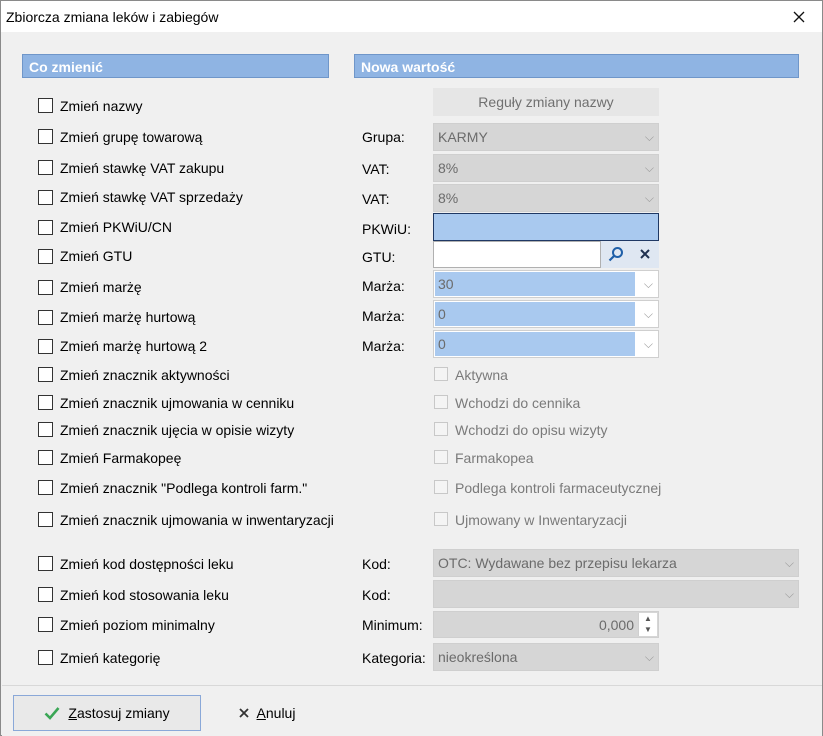  I want to click on vat-sale-select: 8% ⌵, so click(546, 198).